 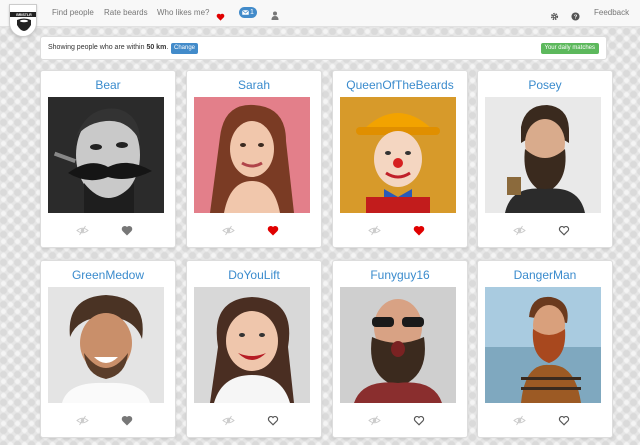 What do you see at coordinates (185, 48) in the screenshot?
I see `change-distance-button: Change` at bounding box center [185, 48].